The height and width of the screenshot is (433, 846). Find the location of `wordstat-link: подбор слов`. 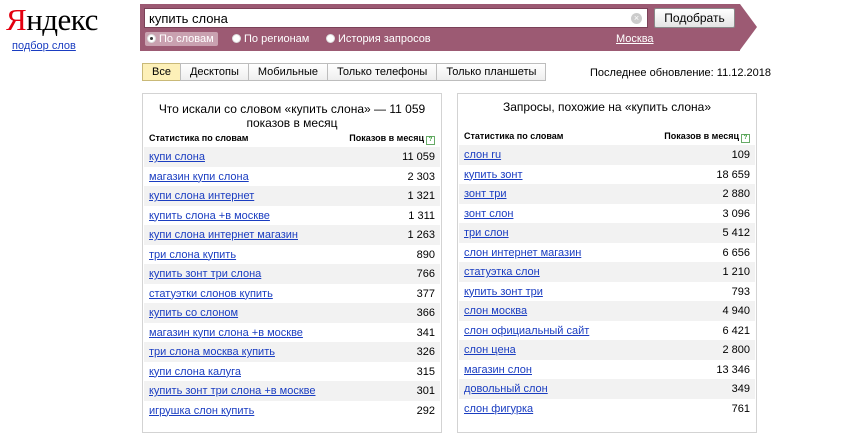

wordstat-link: подбор слов is located at coordinates (44, 46).